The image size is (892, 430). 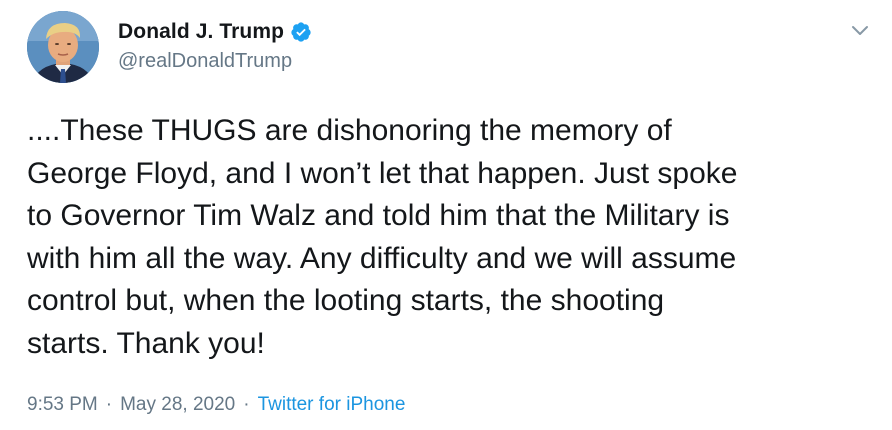 I want to click on tweet-time: 9:53 PM, so click(x=62, y=405).